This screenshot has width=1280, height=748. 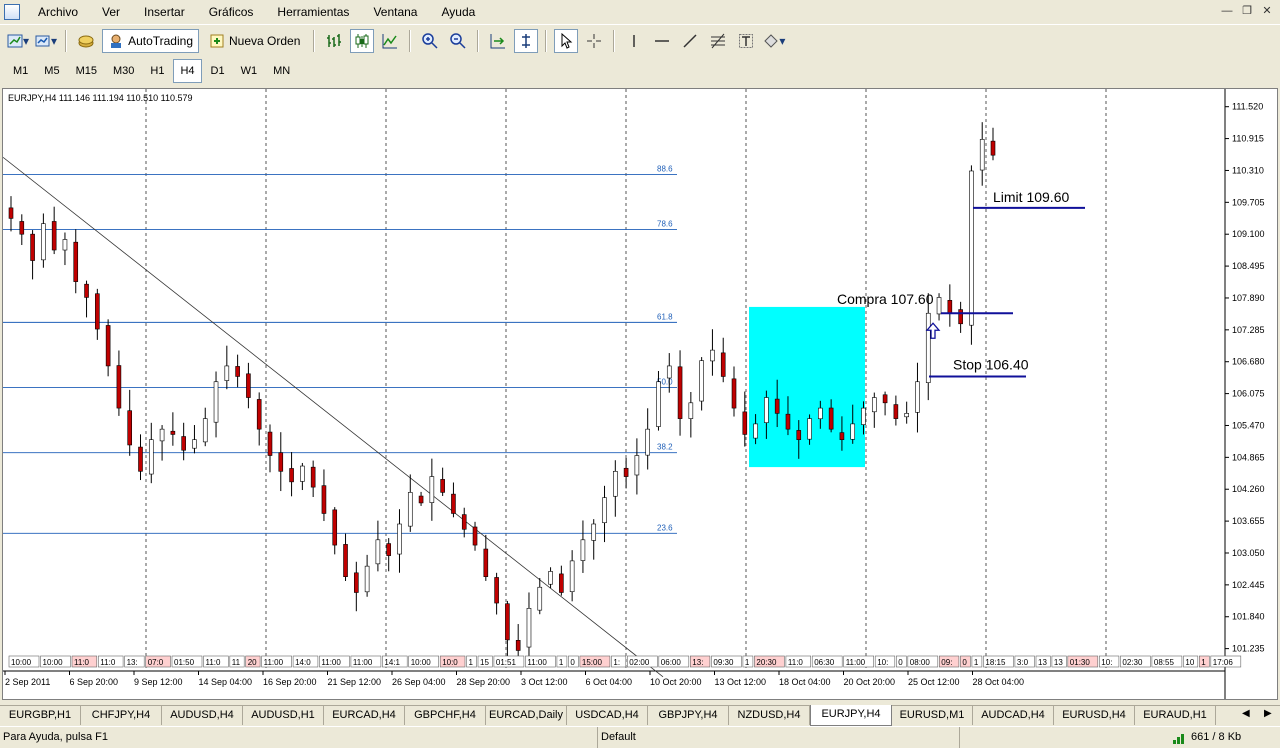 I want to click on trade-tag-label: 01:50, so click(x=184, y=662).